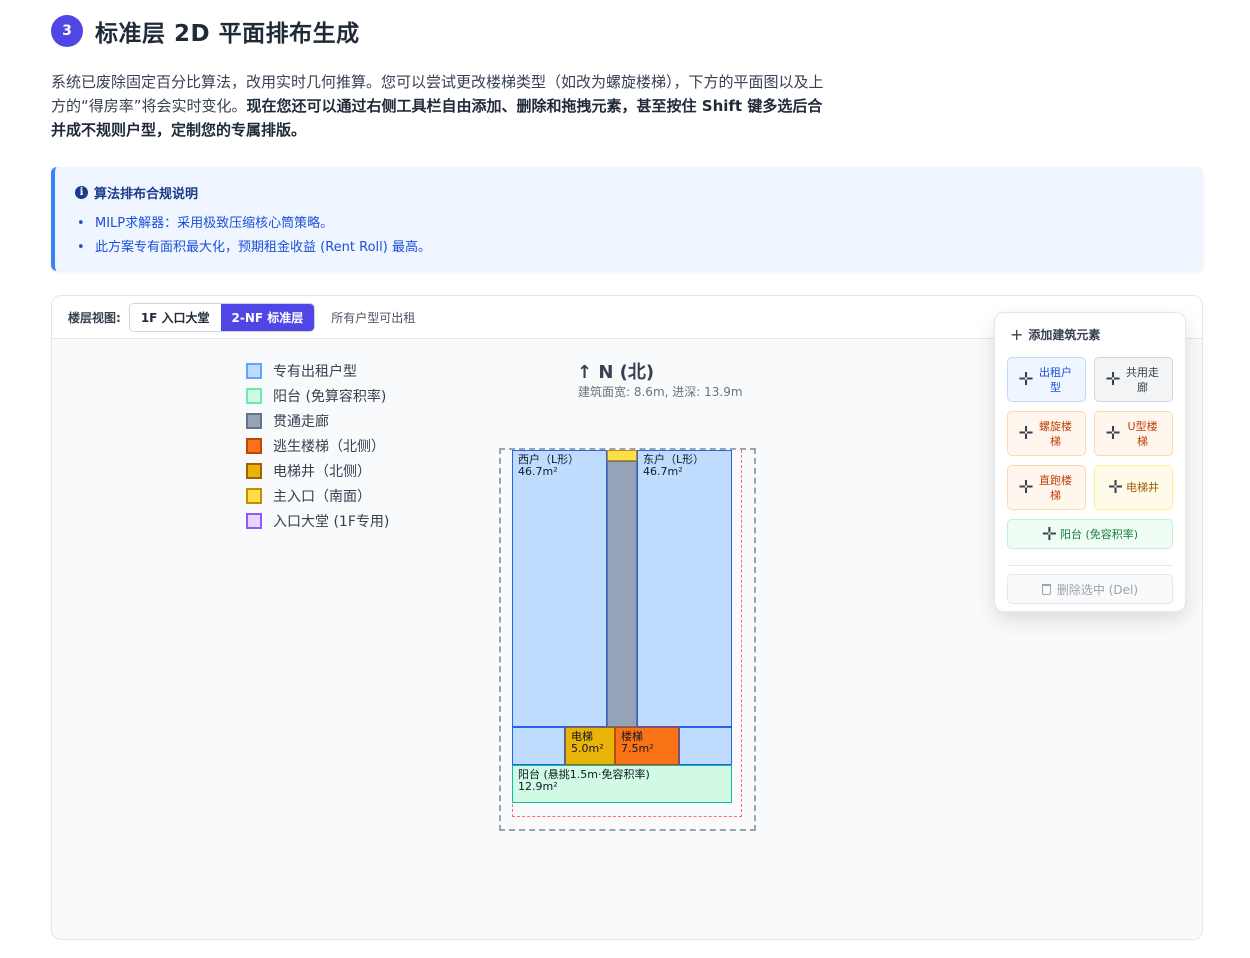 Image resolution: width=1250 pixels, height=958 pixels. I want to click on west-unit-ext, so click(538, 746).